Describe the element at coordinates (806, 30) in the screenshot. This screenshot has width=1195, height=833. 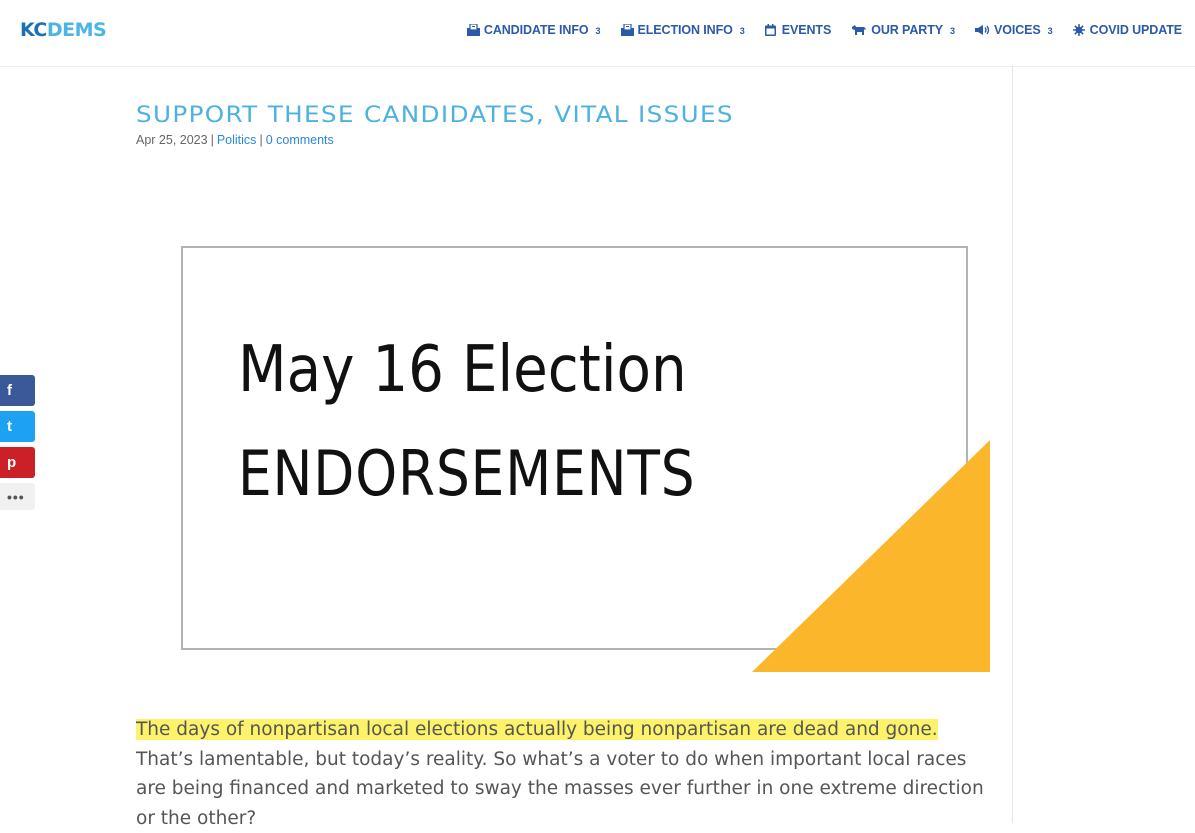
I see `nav-label: EVENTS` at that location.